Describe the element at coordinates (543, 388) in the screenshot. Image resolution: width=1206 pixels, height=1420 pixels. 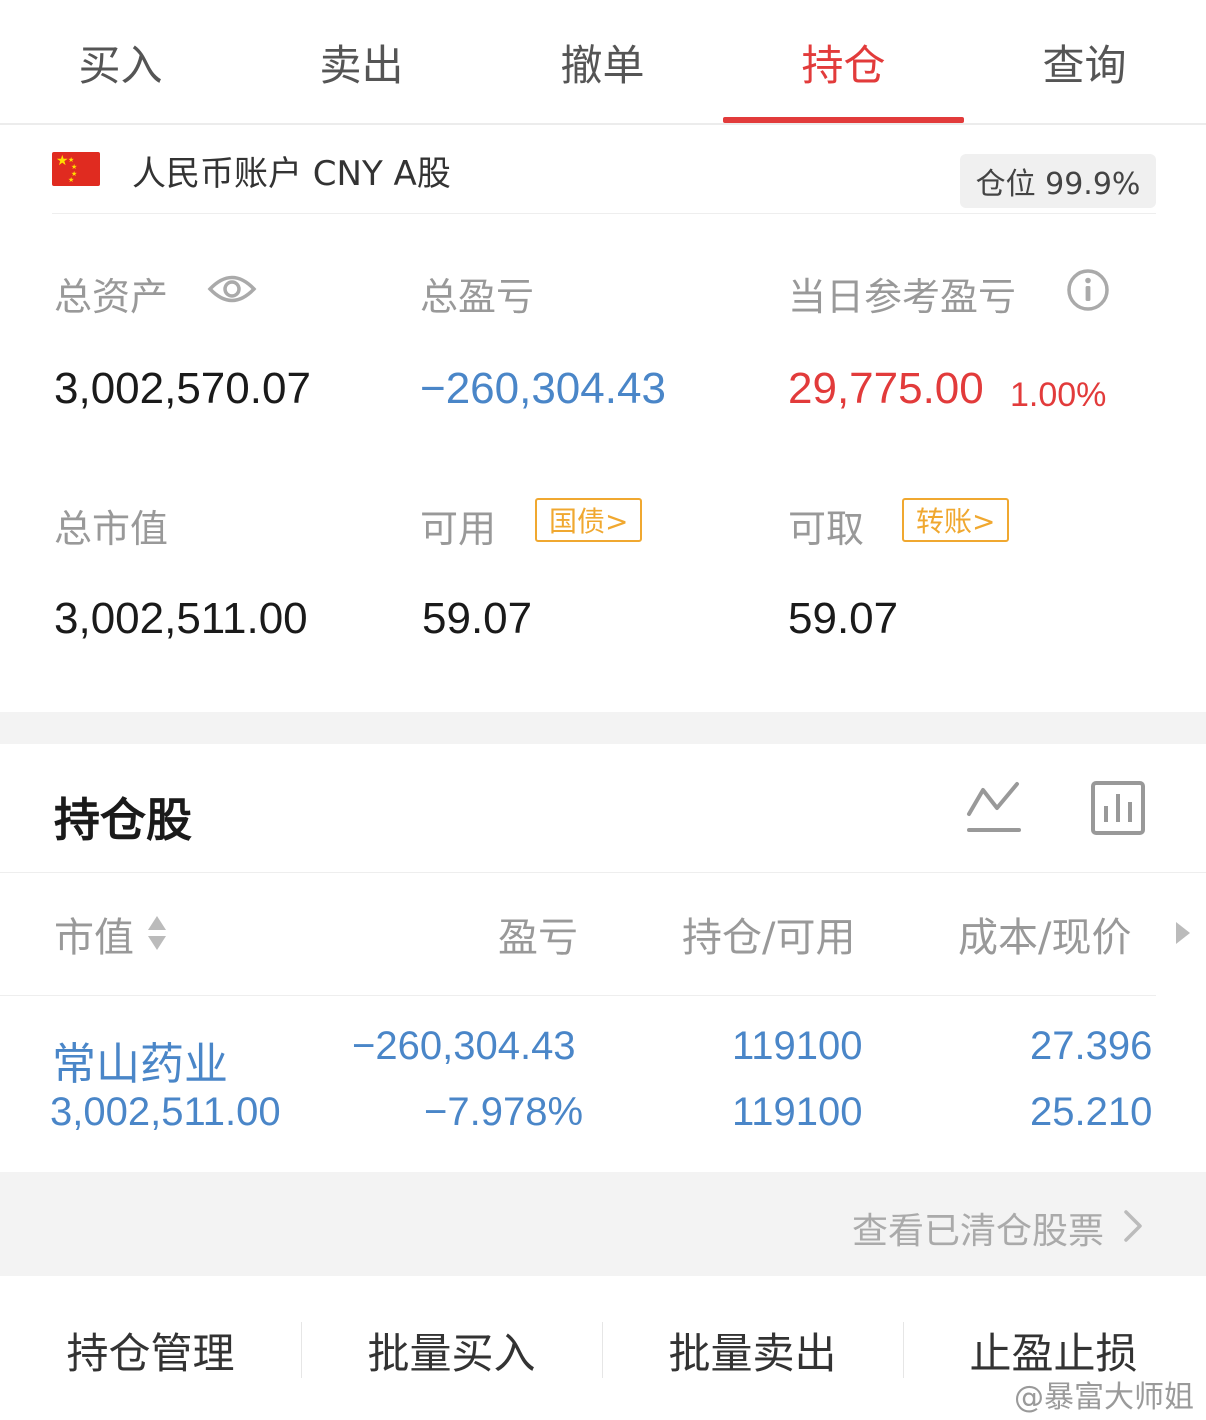
I see `total-pnl-value: −260,304.43` at that location.